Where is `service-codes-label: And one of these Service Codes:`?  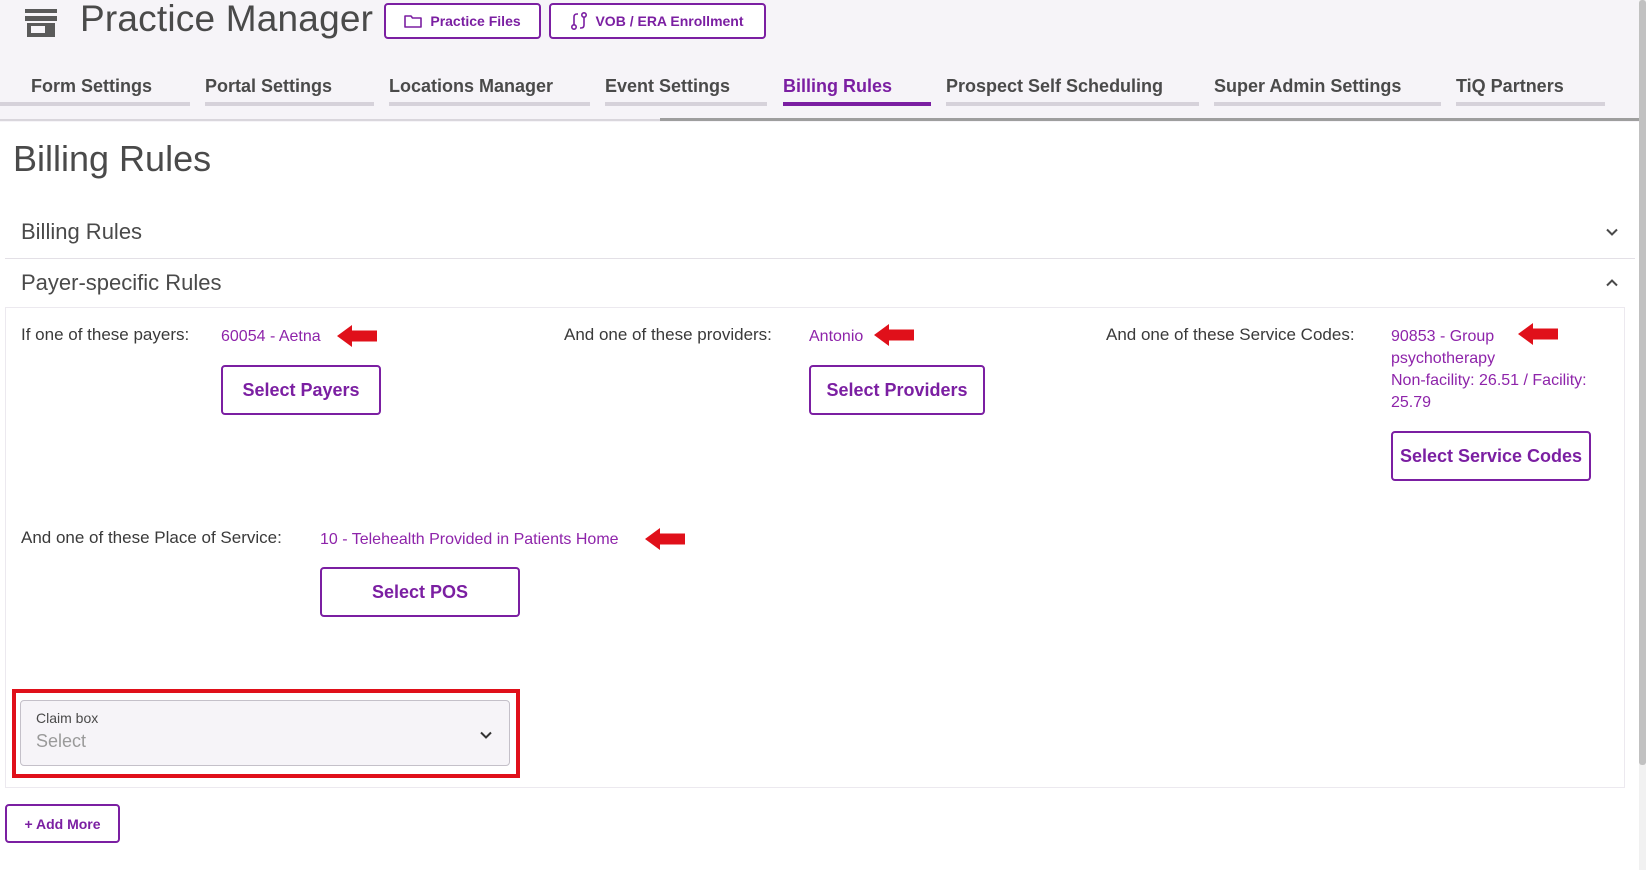 service-codes-label: And one of these Service Codes: is located at coordinates (1230, 334).